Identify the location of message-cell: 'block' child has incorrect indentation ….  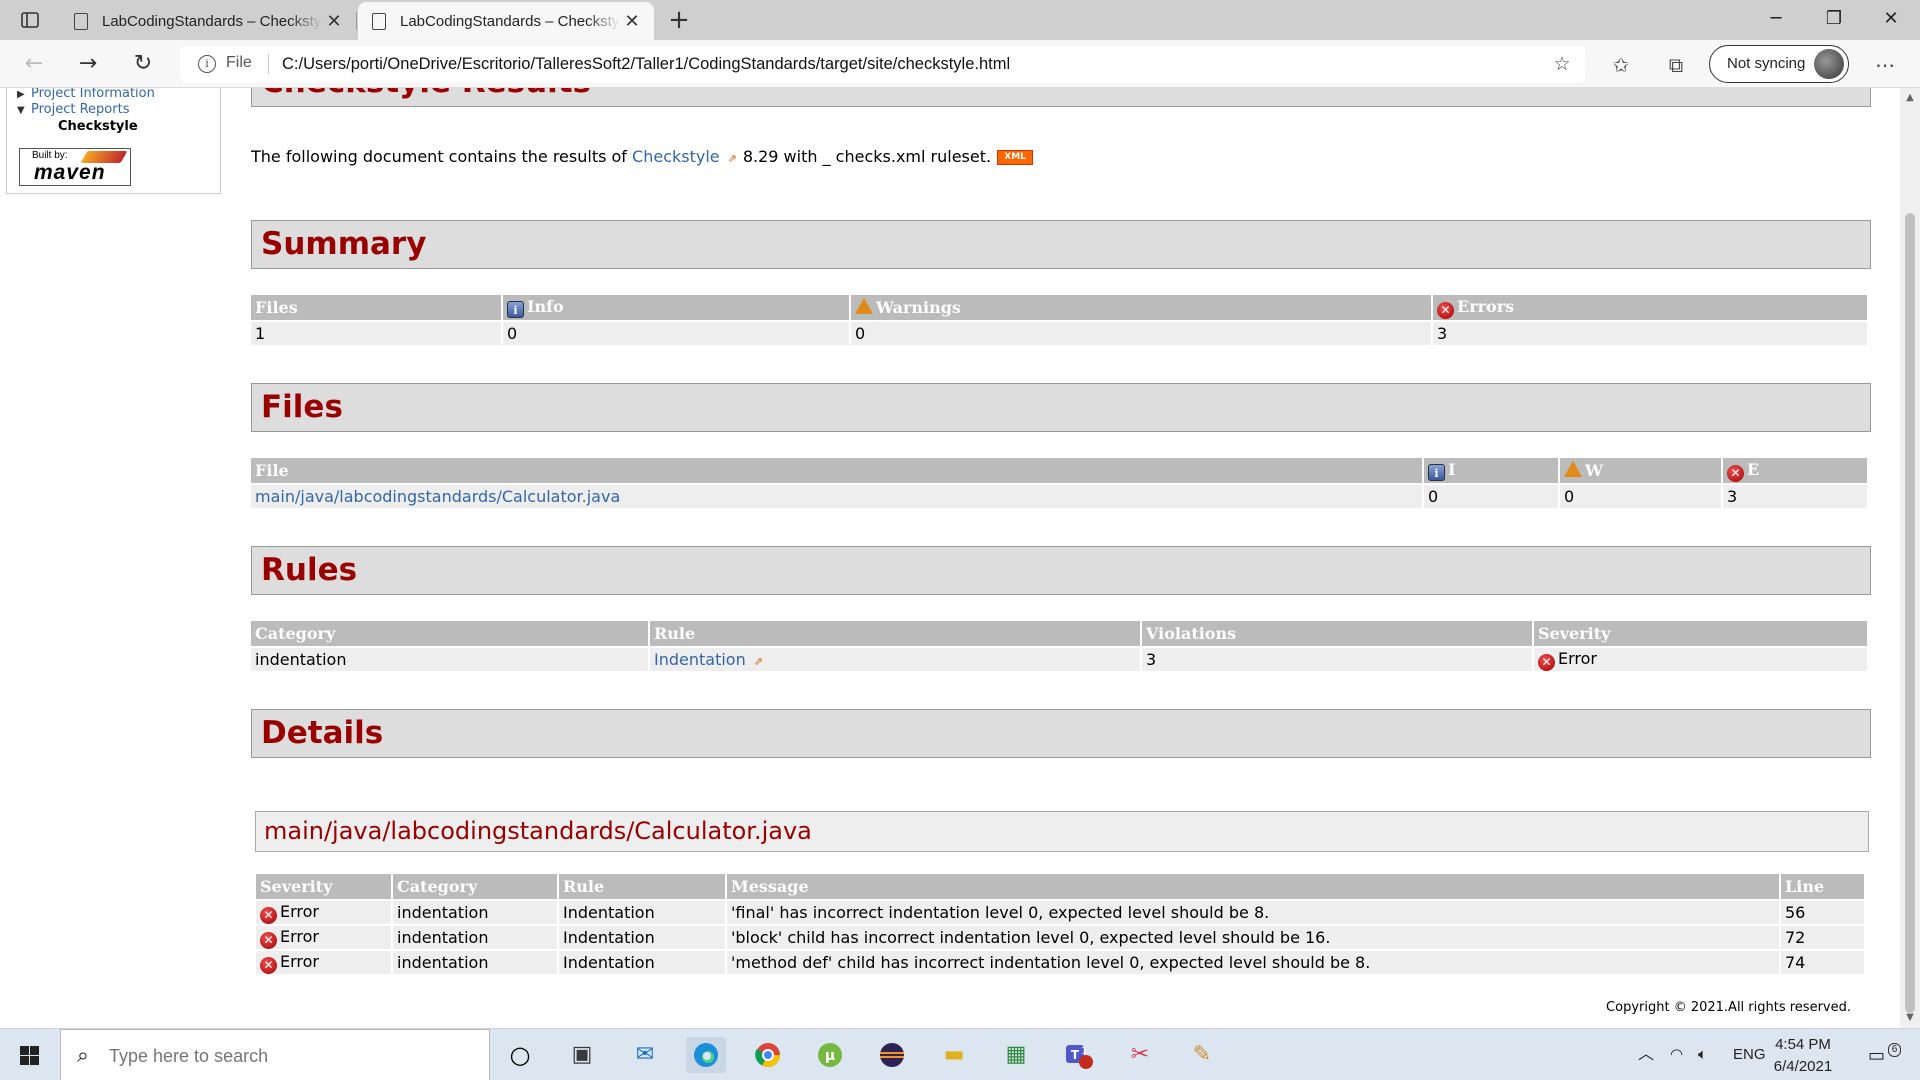
(1253, 937).